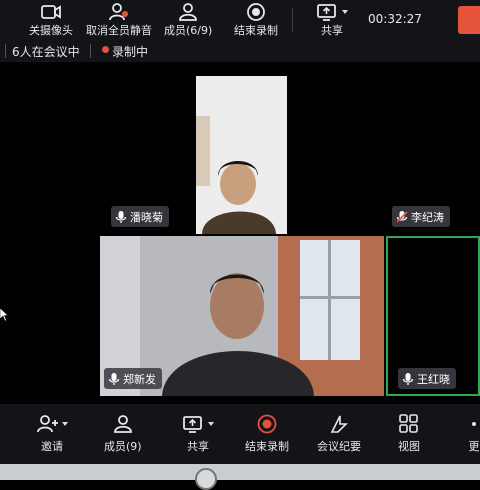  What do you see at coordinates (52, 446) in the screenshot?
I see `invite-label: 邀请` at bounding box center [52, 446].